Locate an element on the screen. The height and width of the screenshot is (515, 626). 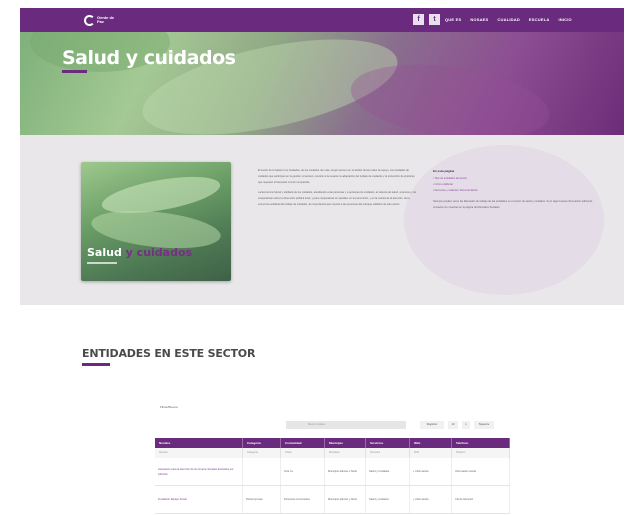
nav-item-escuela: ESCUELA is located at coordinates (539, 20).